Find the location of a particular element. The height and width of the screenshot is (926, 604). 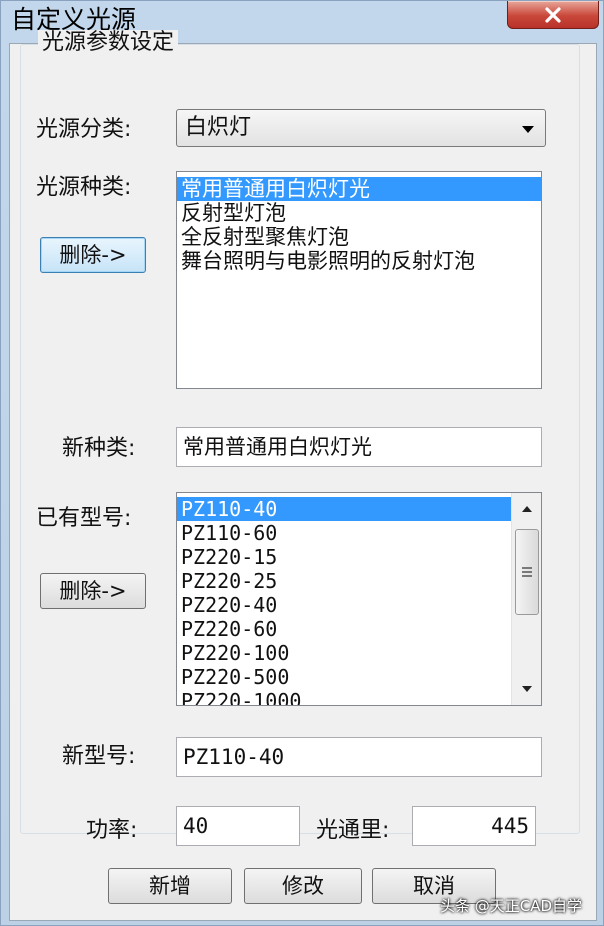

close-button is located at coordinates (553, 15).